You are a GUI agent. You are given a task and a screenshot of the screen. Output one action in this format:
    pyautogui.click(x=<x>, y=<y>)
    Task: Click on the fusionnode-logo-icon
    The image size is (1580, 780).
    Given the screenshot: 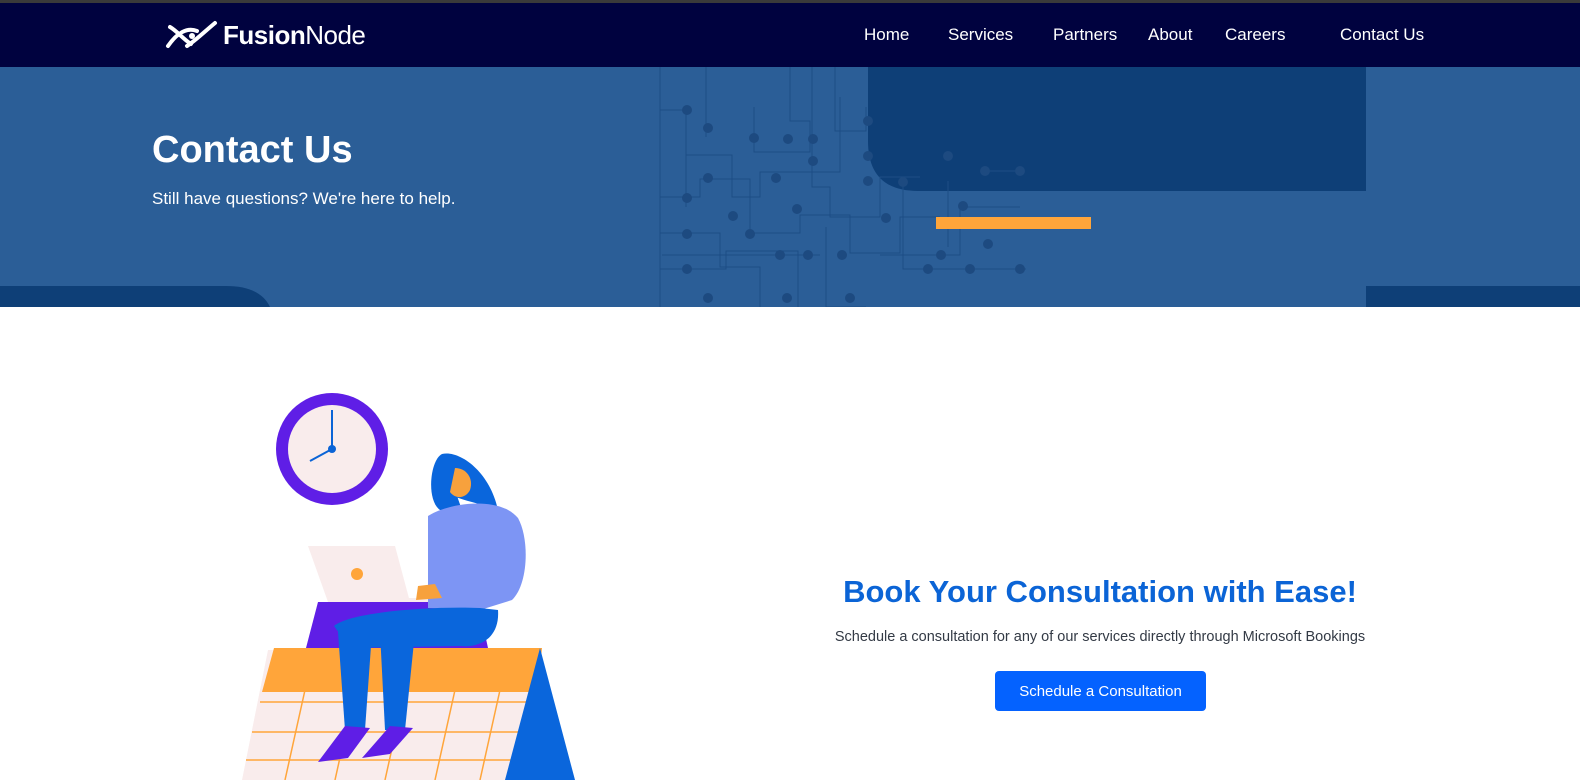 What is the action you would take?
    pyautogui.click(x=191, y=34)
    